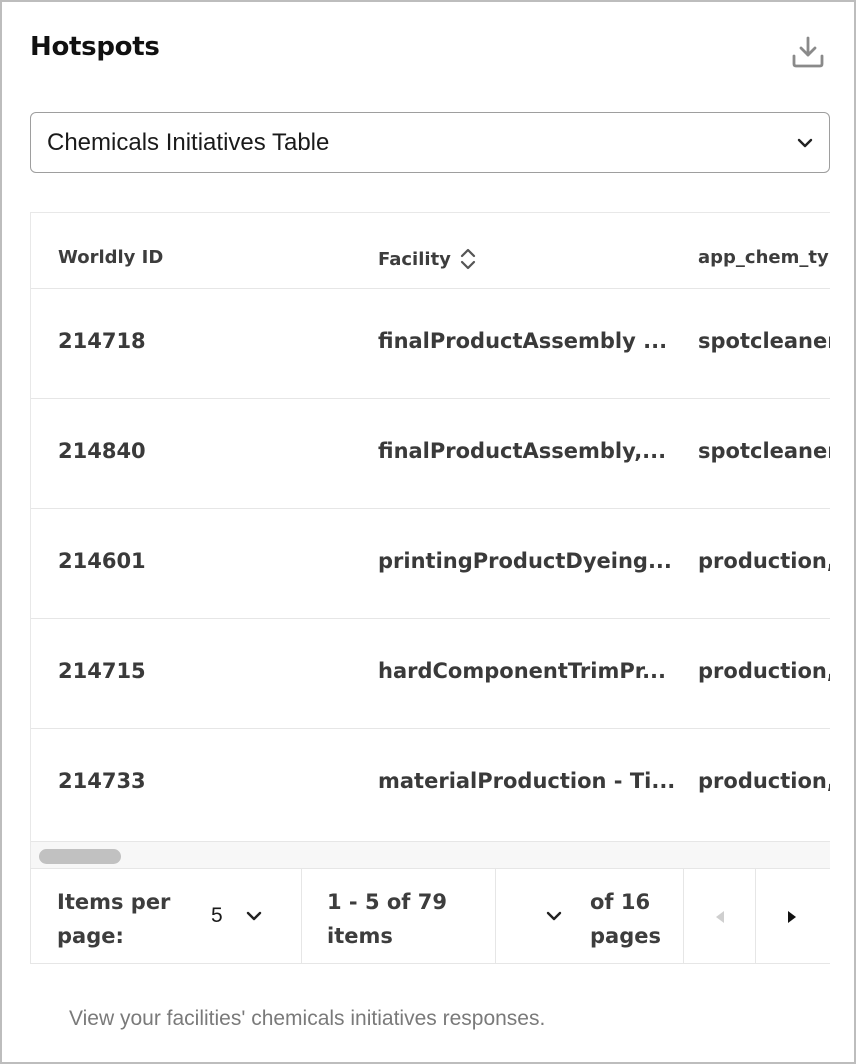 This screenshot has height=1064, width=856. What do you see at coordinates (242, 916) in the screenshot?
I see `items-per-page-select: 5` at bounding box center [242, 916].